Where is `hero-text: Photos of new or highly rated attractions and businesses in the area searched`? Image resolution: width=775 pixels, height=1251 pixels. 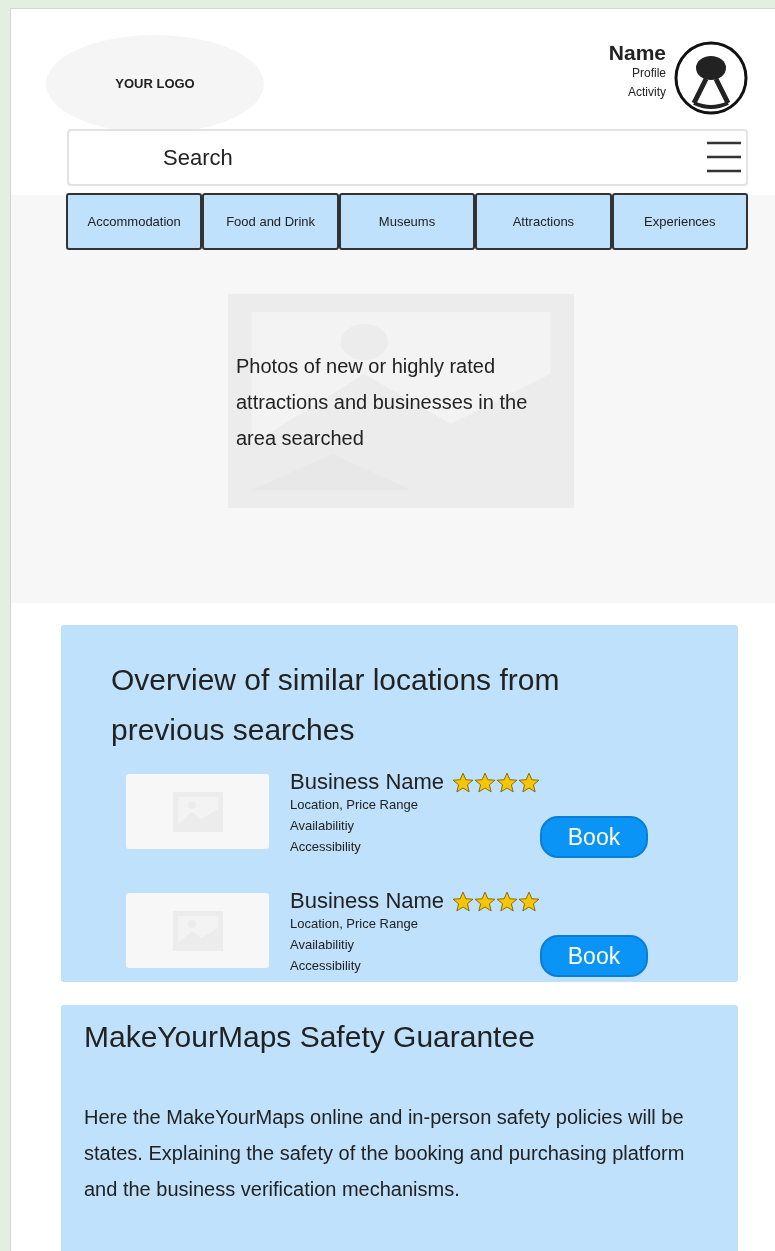 hero-text: Photos of new or highly rated attractions and businesses in the area searched is located at coordinates (382, 402).